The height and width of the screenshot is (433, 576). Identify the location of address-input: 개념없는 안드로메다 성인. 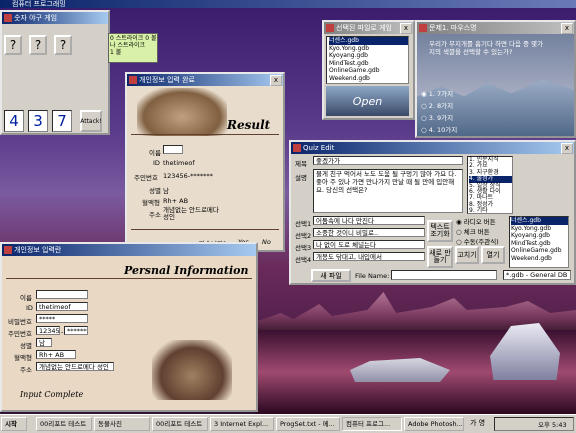
(75, 366).